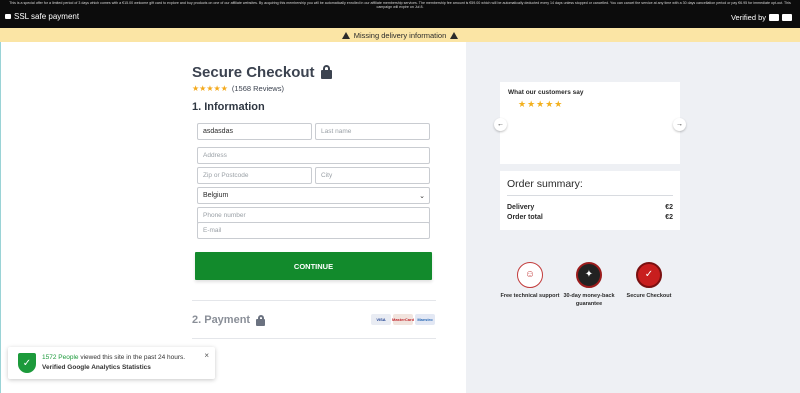 Image resolution: width=800 pixels, height=393 pixels. I want to click on section-payment-heading: 2. Payment, so click(229, 320).